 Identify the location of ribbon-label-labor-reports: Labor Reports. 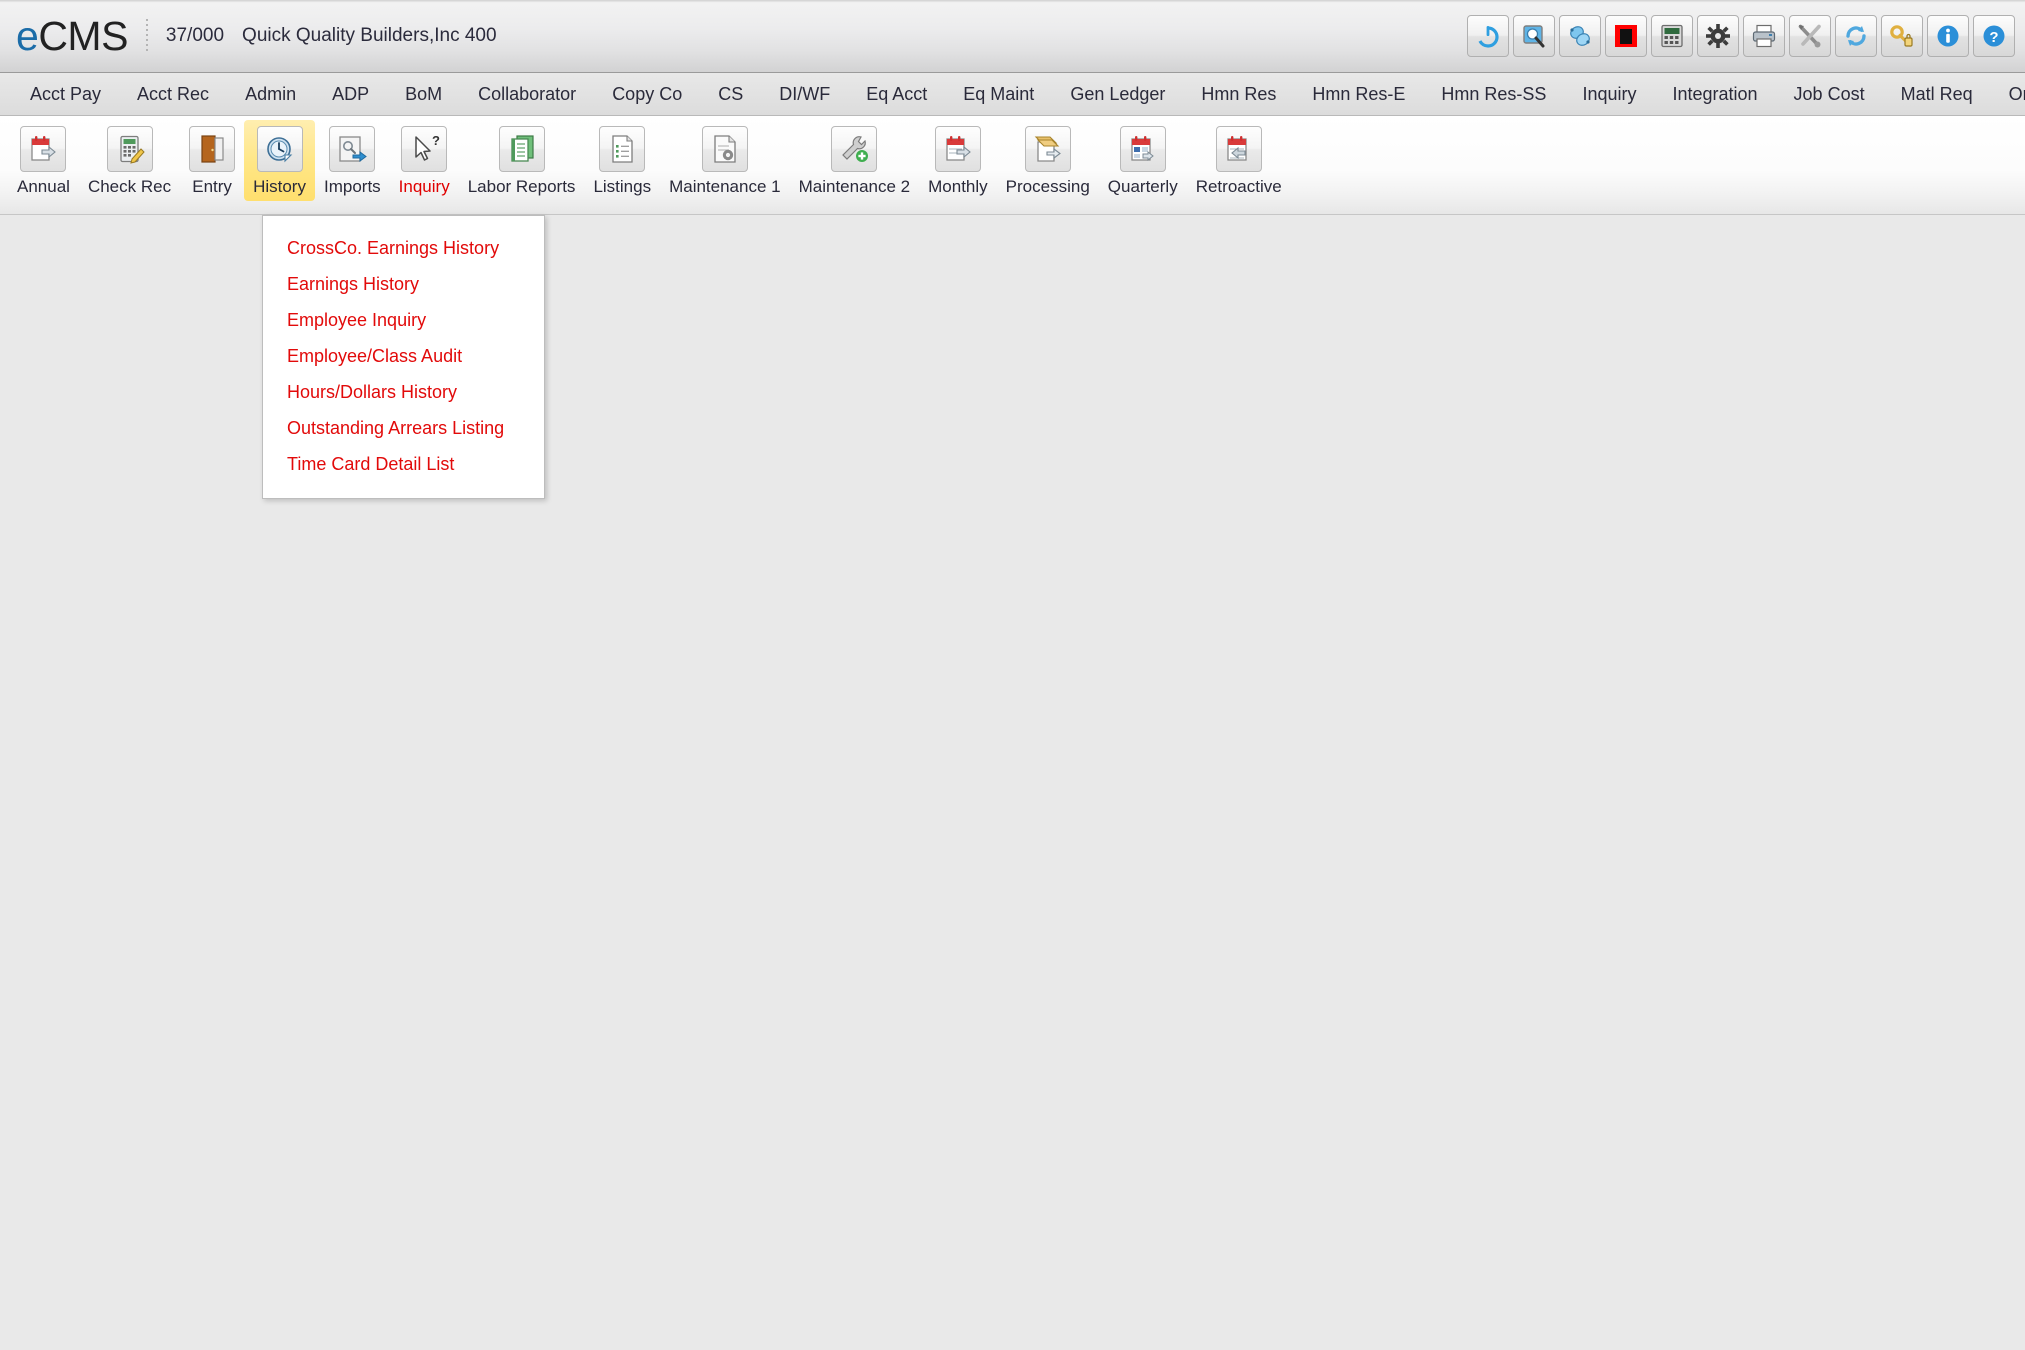
(521, 186).